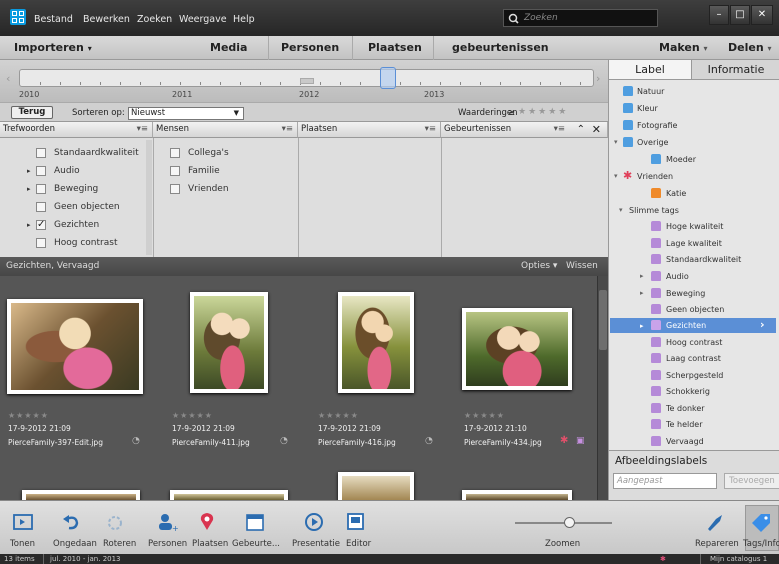  I want to click on tag-overige: Overige, so click(652, 142).